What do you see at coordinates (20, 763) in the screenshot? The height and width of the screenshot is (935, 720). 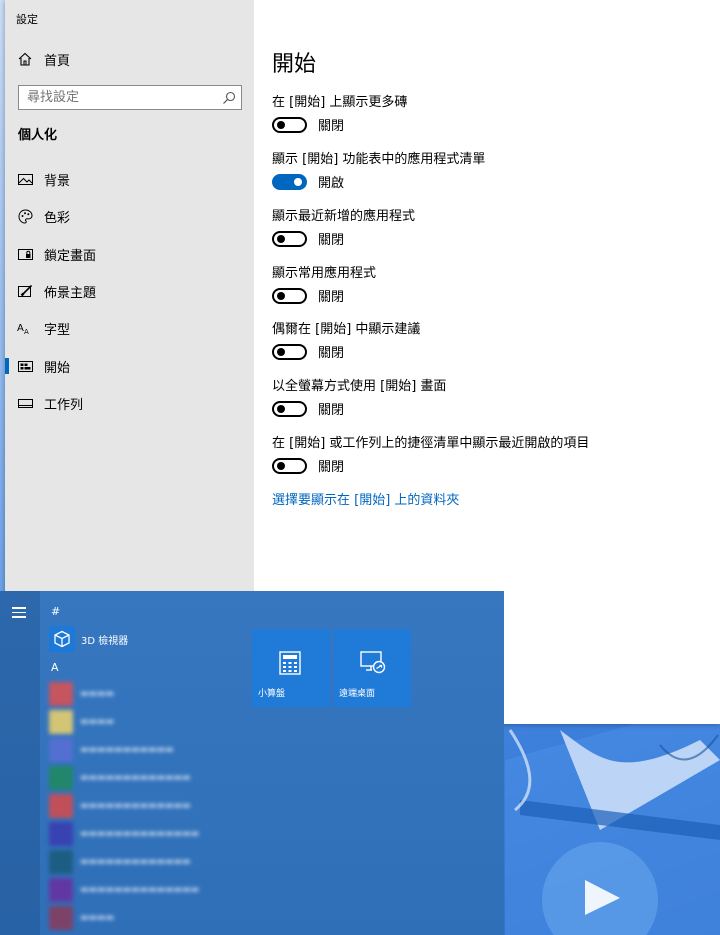 I see `start-menu-rail` at bounding box center [20, 763].